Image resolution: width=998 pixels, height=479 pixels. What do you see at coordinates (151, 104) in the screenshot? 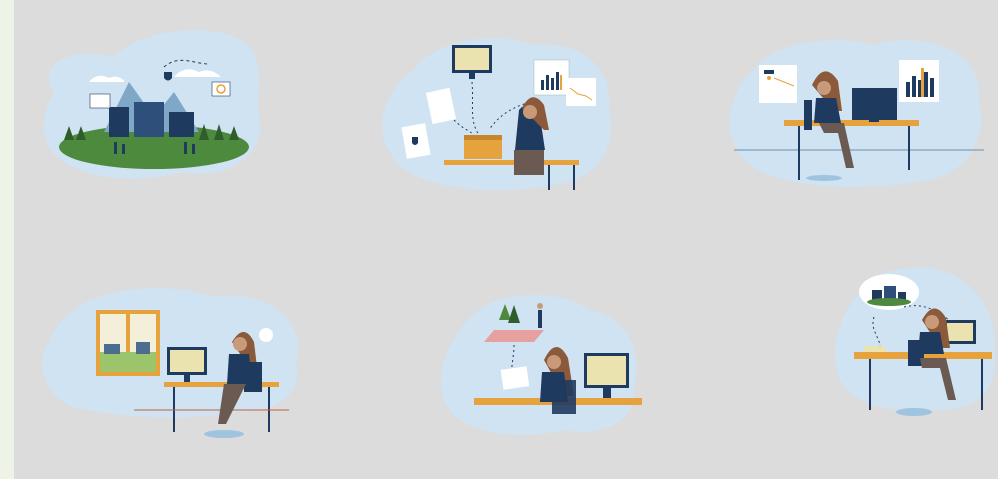
I see `landscape-scene` at bounding box center [151, 104].